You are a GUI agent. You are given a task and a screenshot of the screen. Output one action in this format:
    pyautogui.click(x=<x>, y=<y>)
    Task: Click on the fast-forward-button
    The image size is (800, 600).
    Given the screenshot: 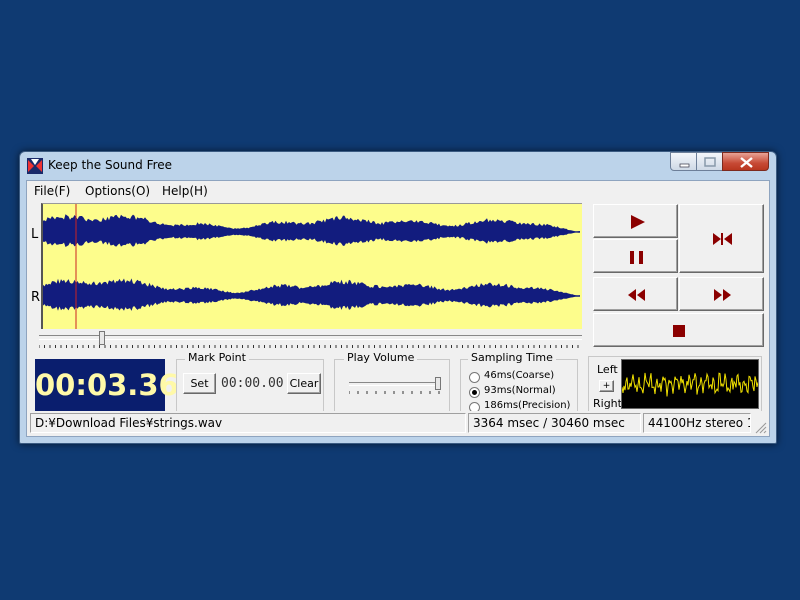 What is the action you would take?
    pyautogui.click(x=721, y=294)
    